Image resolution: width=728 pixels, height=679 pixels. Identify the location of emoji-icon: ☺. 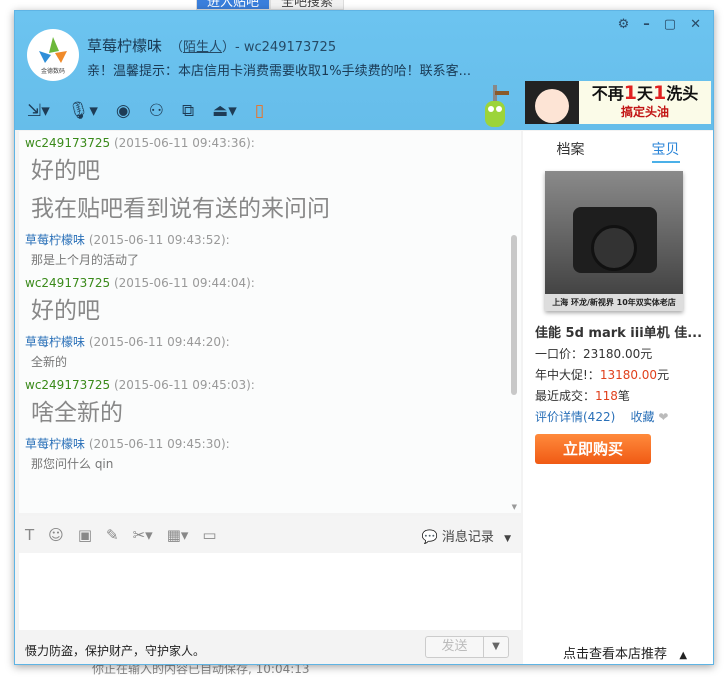
(56, 535).